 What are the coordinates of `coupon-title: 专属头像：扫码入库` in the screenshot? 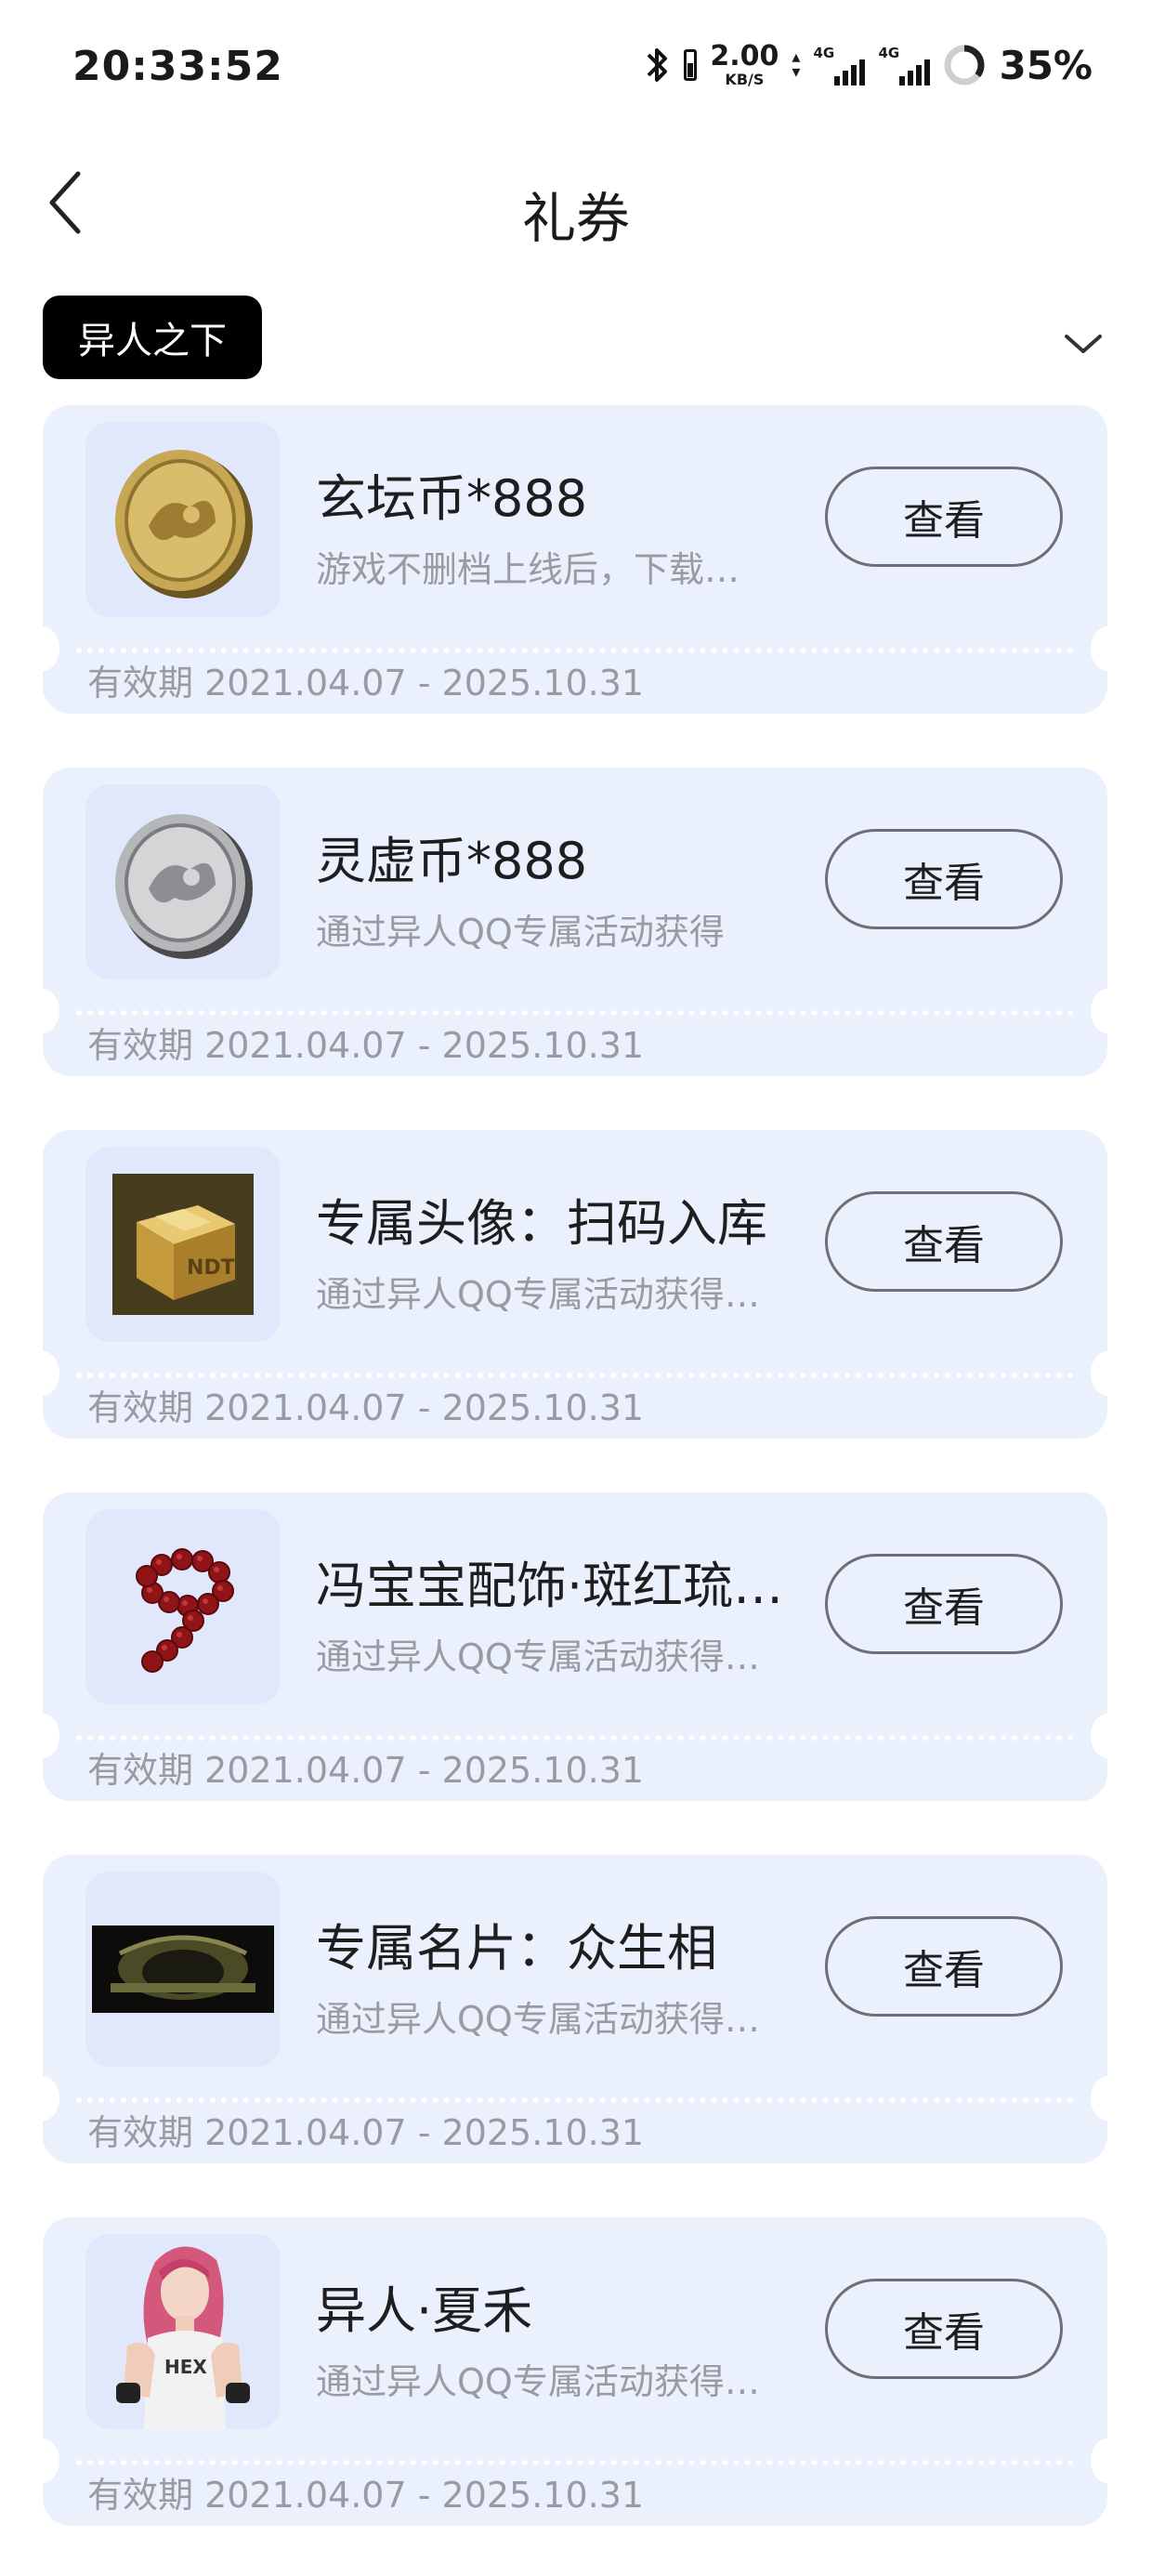 It's located at (541, 1223).